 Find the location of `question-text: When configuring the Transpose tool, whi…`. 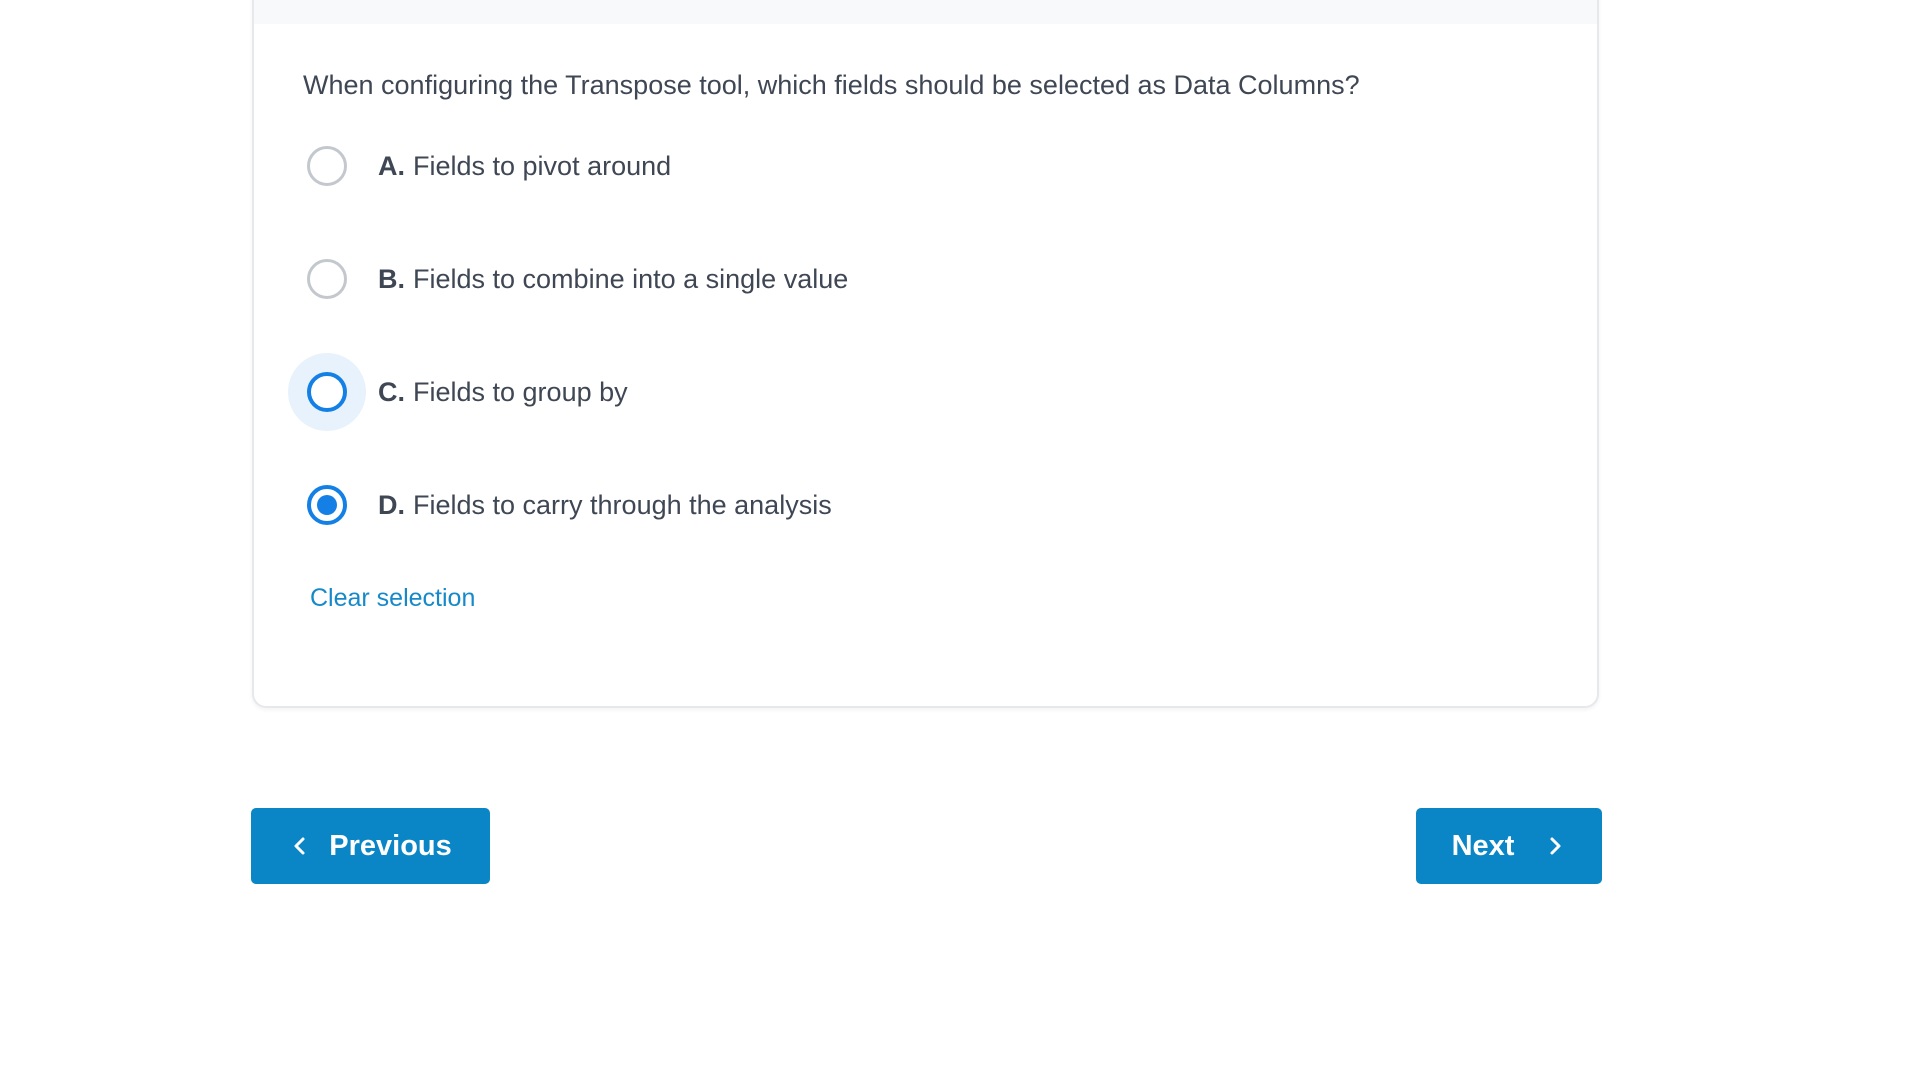

question-text: When configuring the Transpose tool, whi… is located at coordinates (831, 85).